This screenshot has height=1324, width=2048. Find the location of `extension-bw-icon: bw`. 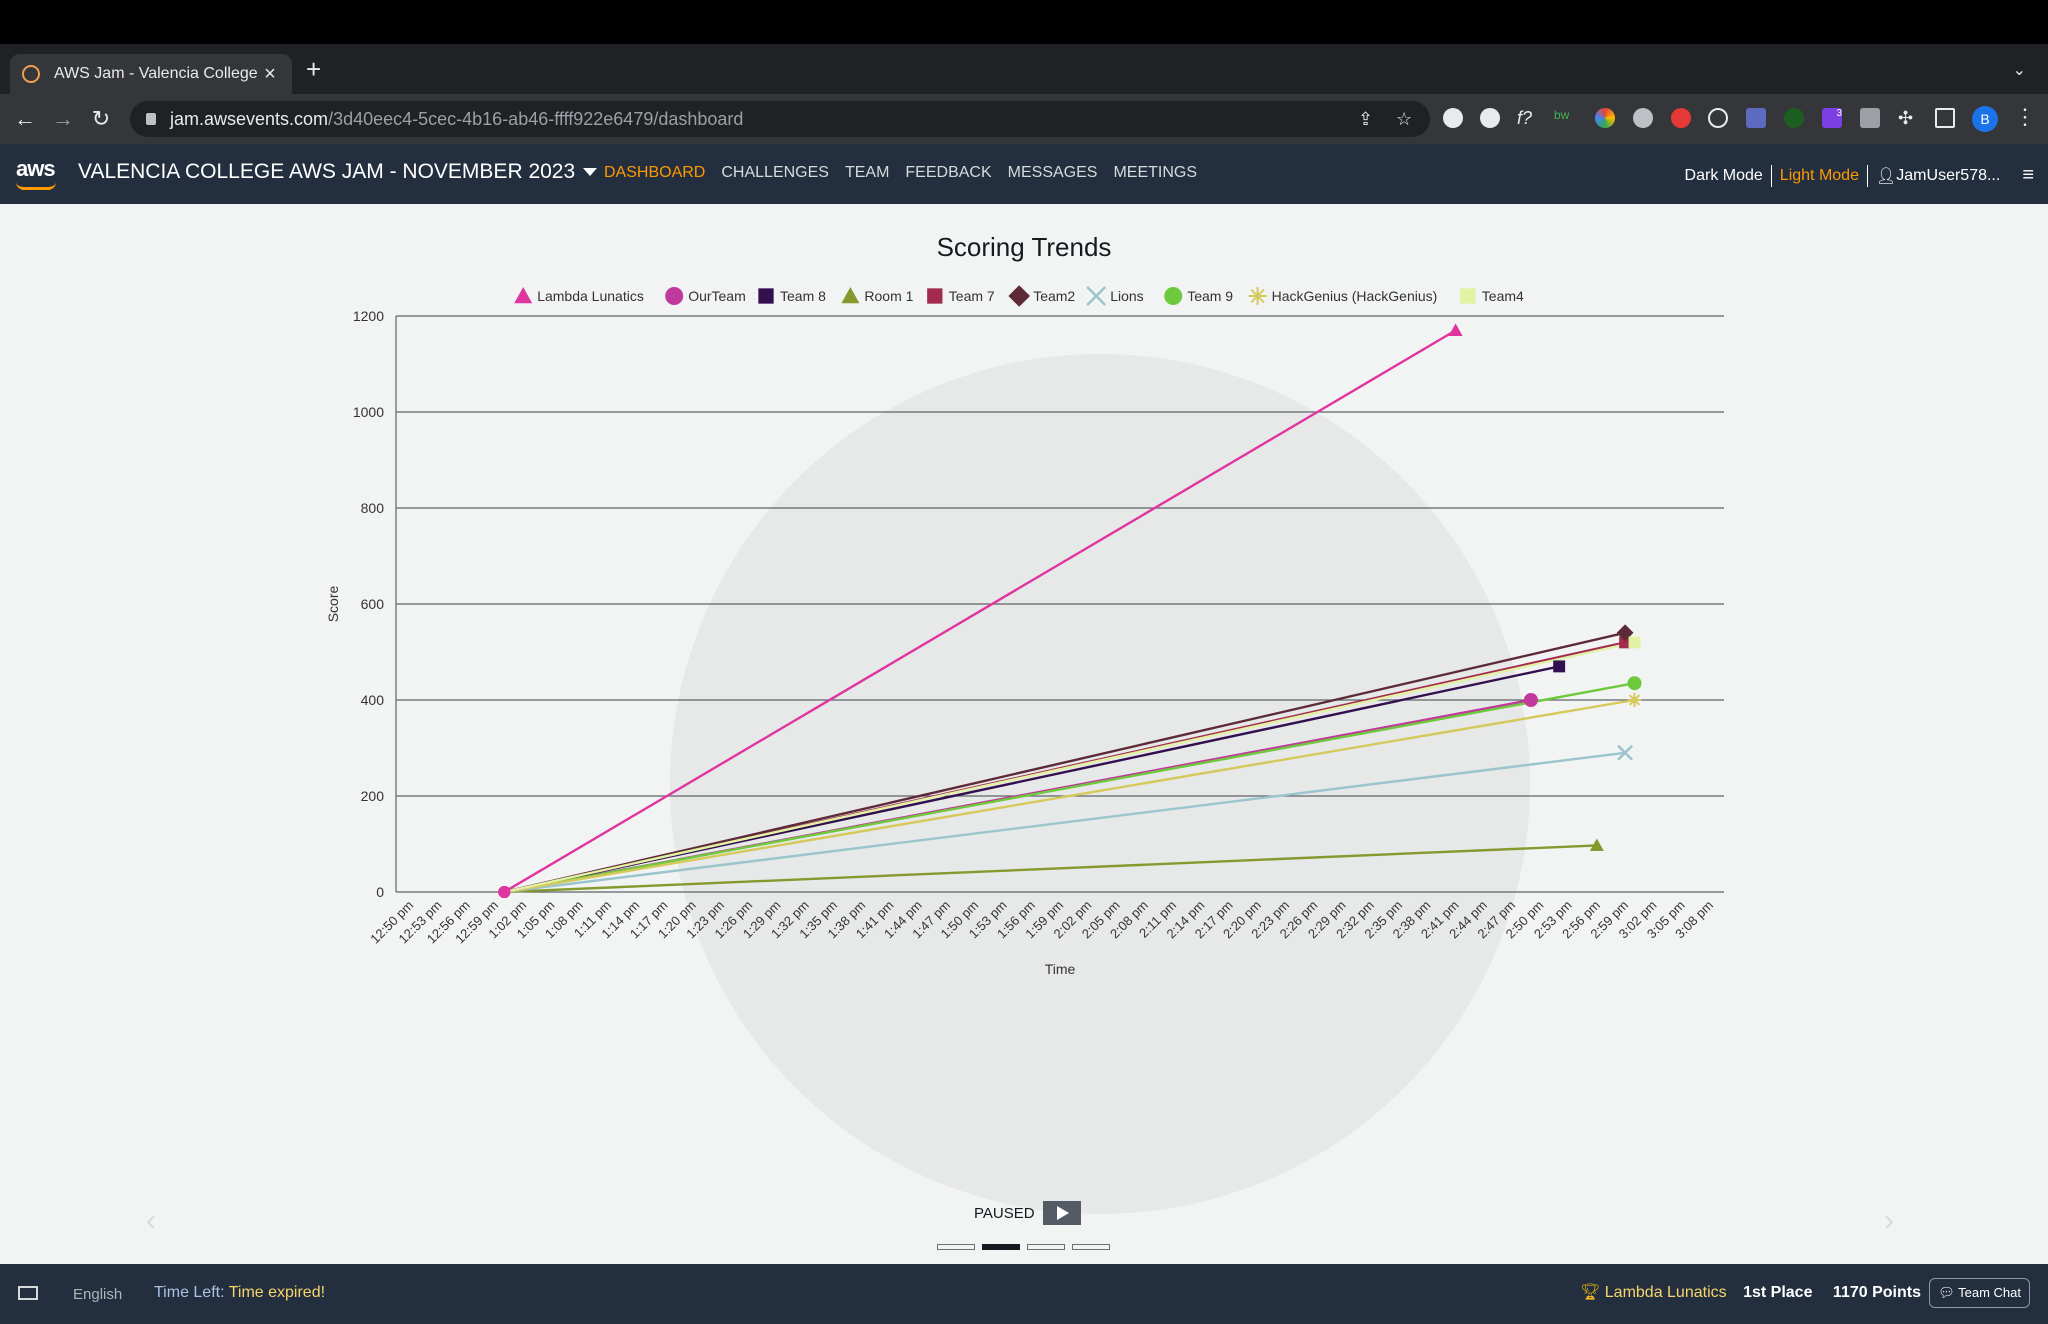

extension-bw-icon: bw is located at coordinates (1564, 118).